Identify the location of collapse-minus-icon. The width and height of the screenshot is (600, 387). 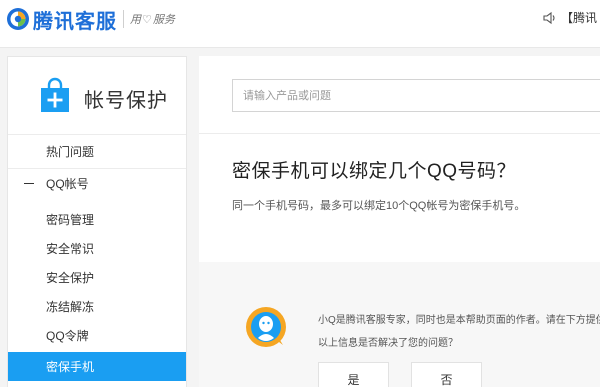
(29, 183).